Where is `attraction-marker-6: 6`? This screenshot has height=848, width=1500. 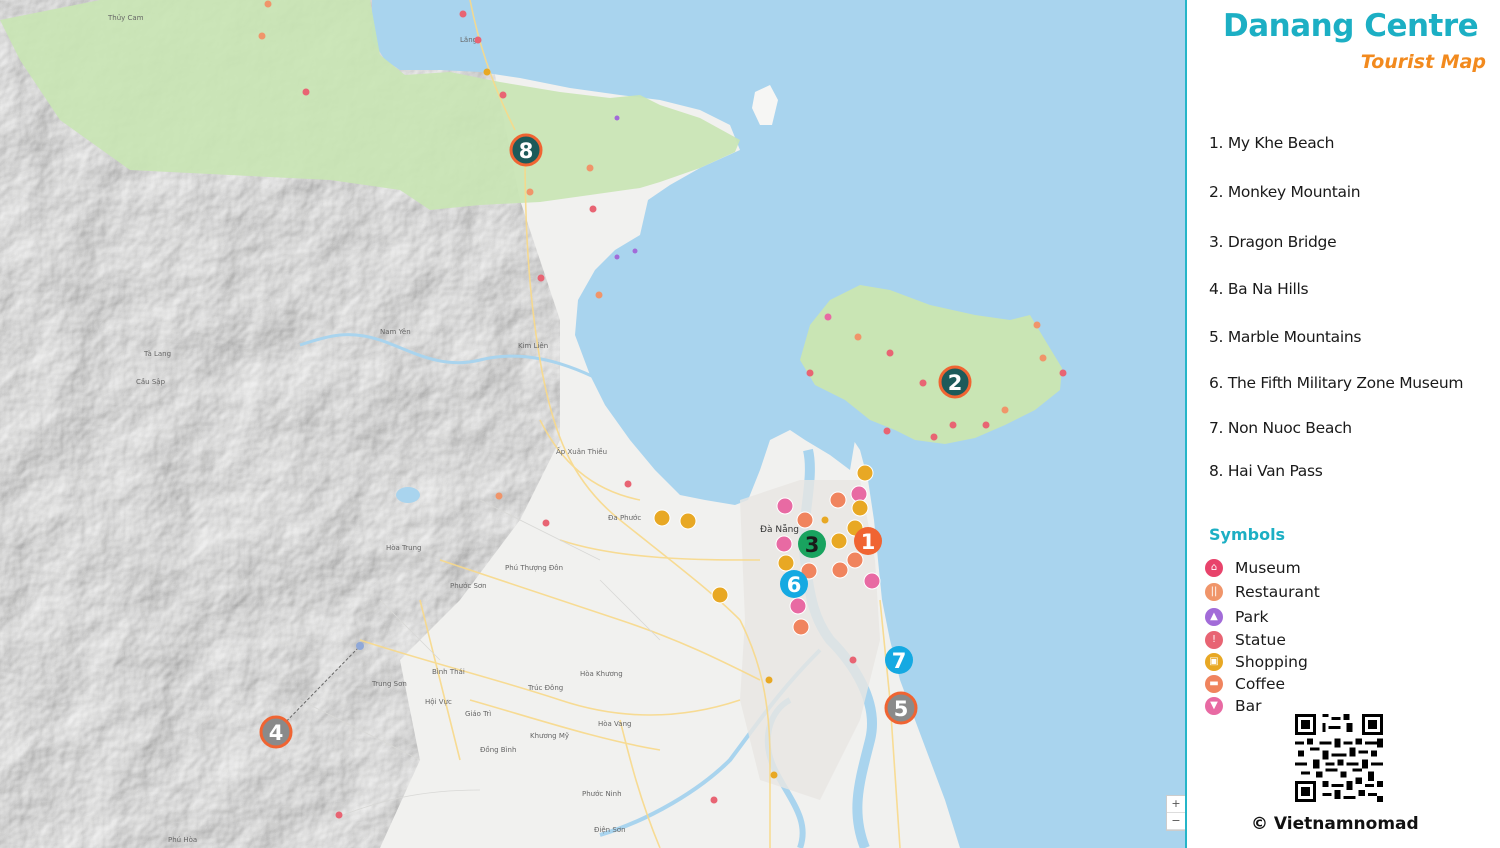
attraction-marker-6: 6 is located at coordinates (794, 584).